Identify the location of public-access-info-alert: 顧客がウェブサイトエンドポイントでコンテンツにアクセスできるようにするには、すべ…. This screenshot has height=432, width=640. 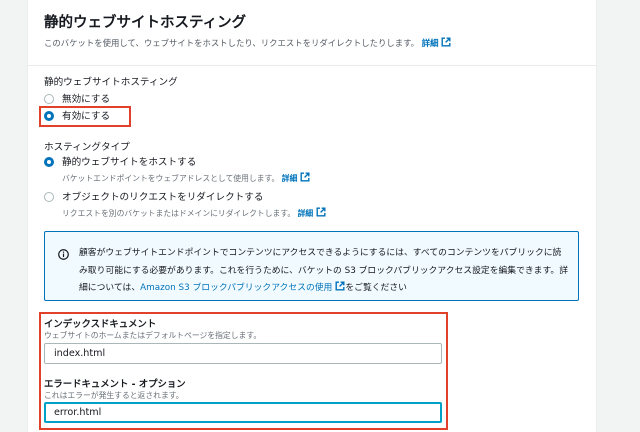
(311, 266).